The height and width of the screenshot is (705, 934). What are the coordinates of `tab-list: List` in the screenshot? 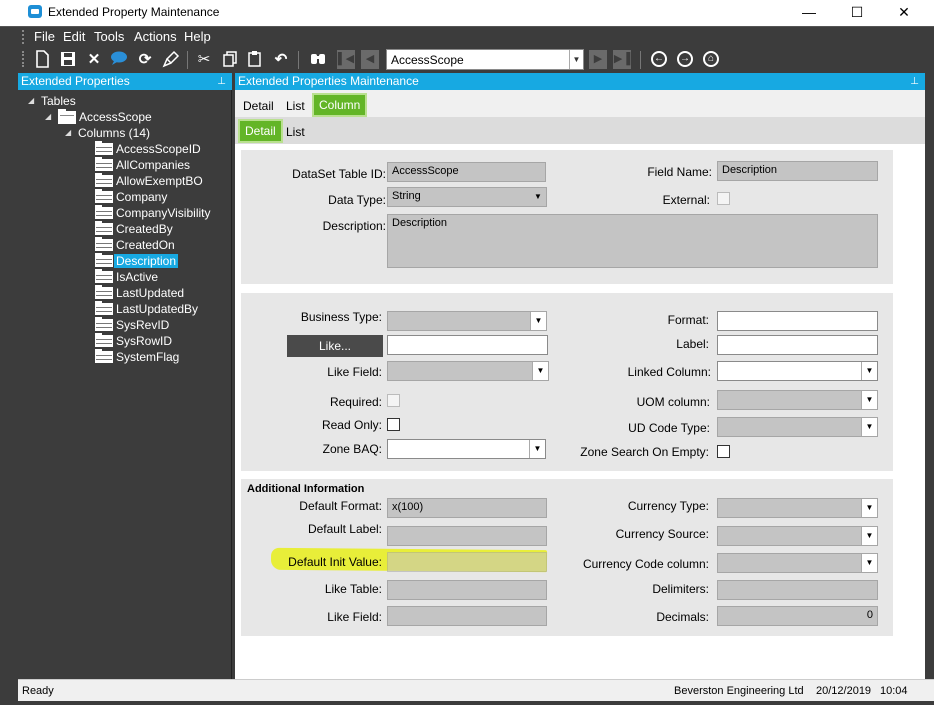 It's located at (295, 106).